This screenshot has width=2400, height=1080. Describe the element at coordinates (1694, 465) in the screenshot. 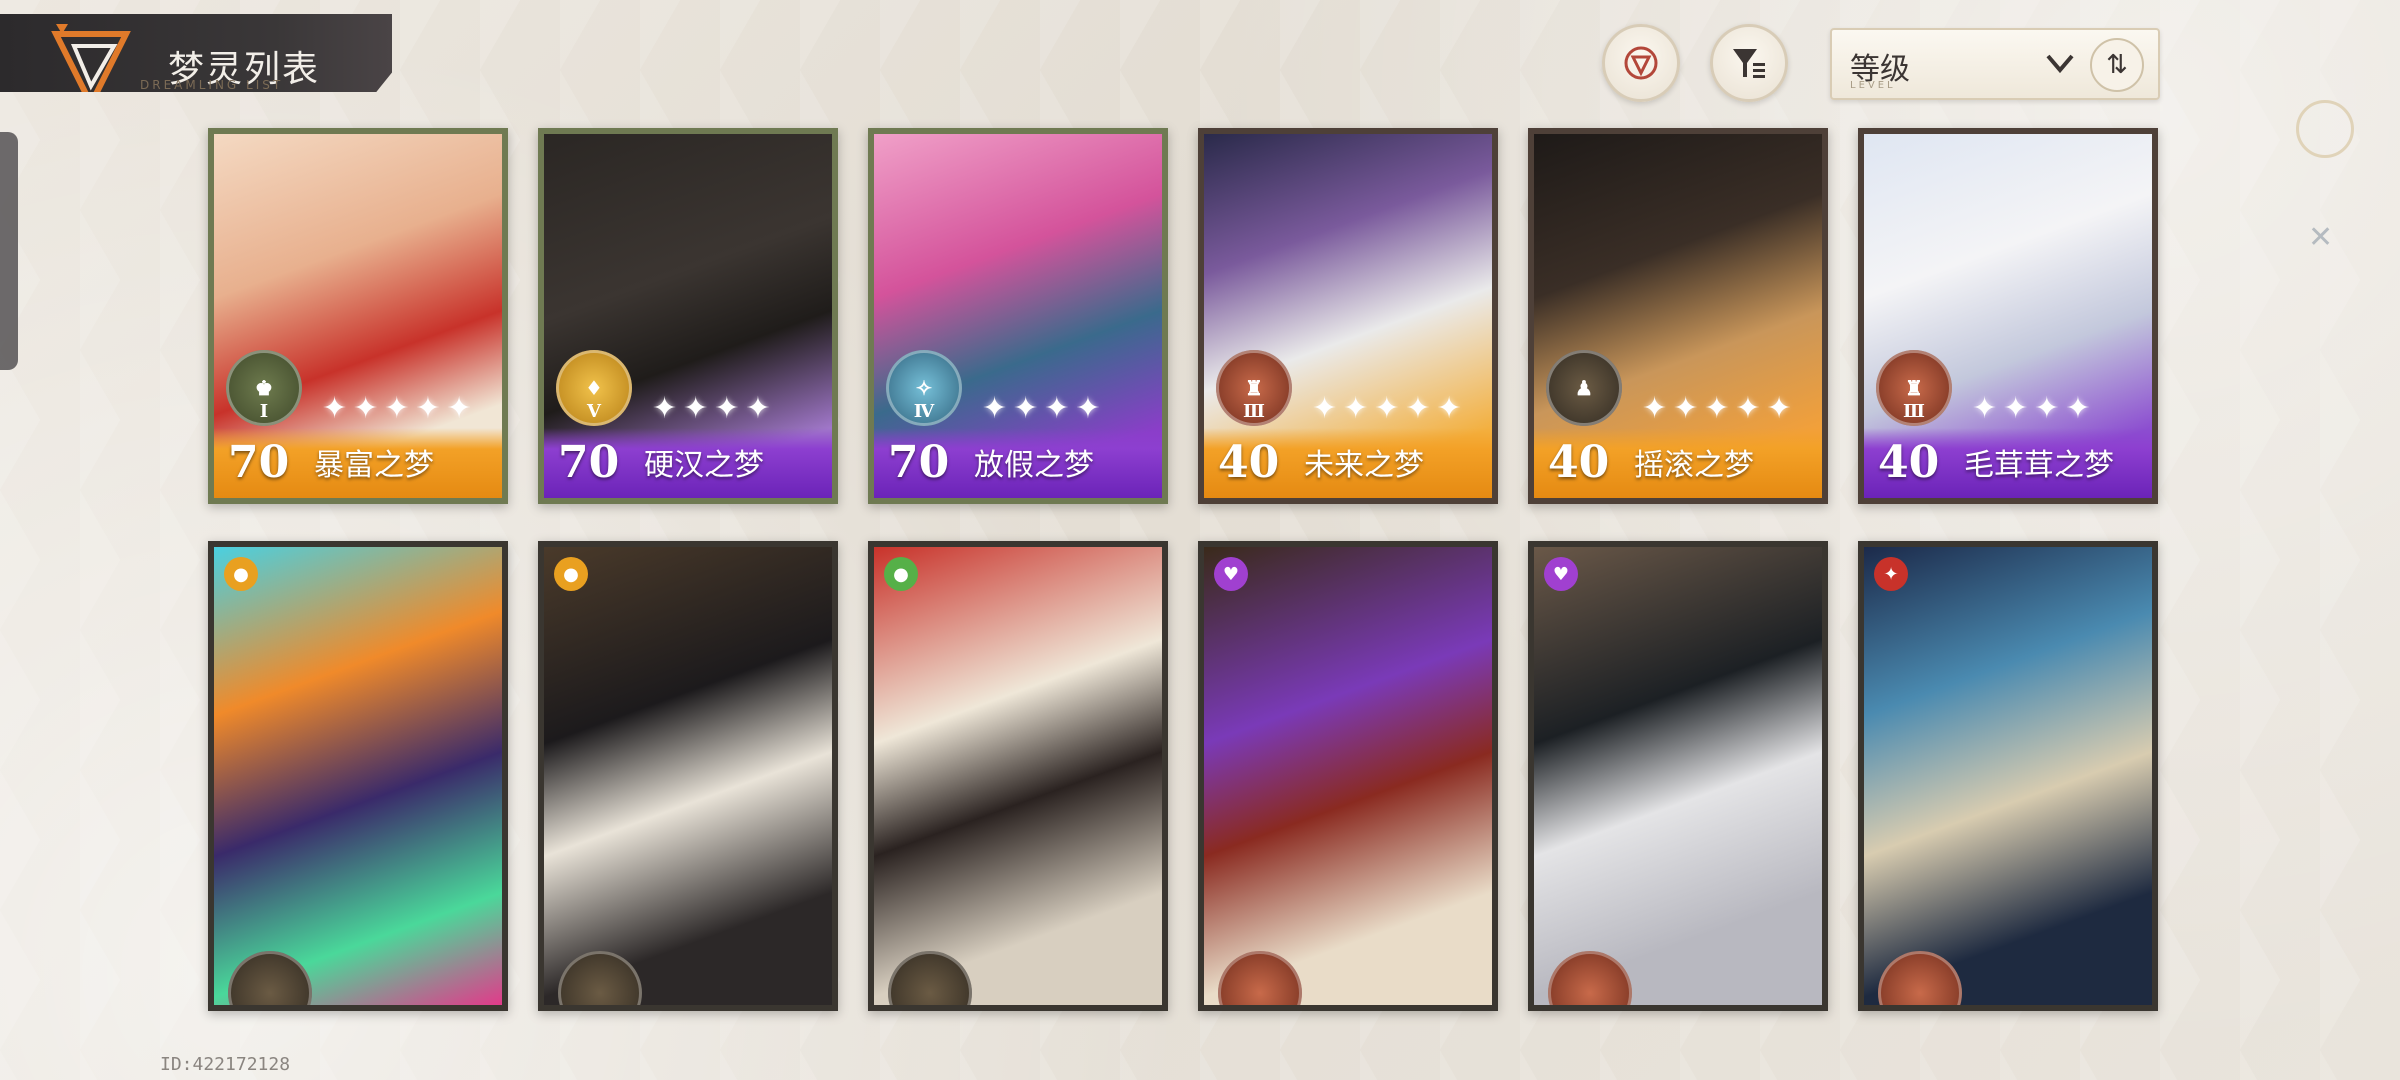

I see `card-name: 摇滚之梦` at that location.